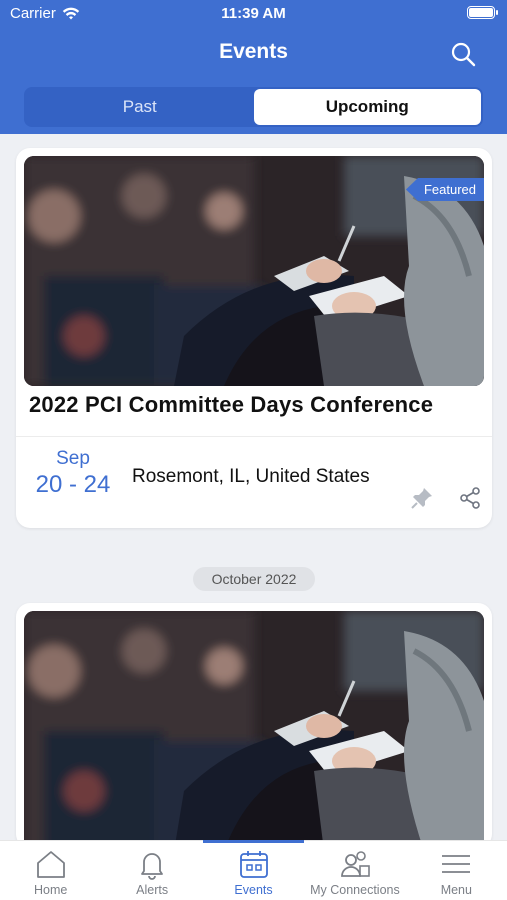 The width and height of the screenshot is (507, 900). Describe the element at coordinates (367, 107) in the screenshot. I see `tab-upcoming: Upcoming` at that location.